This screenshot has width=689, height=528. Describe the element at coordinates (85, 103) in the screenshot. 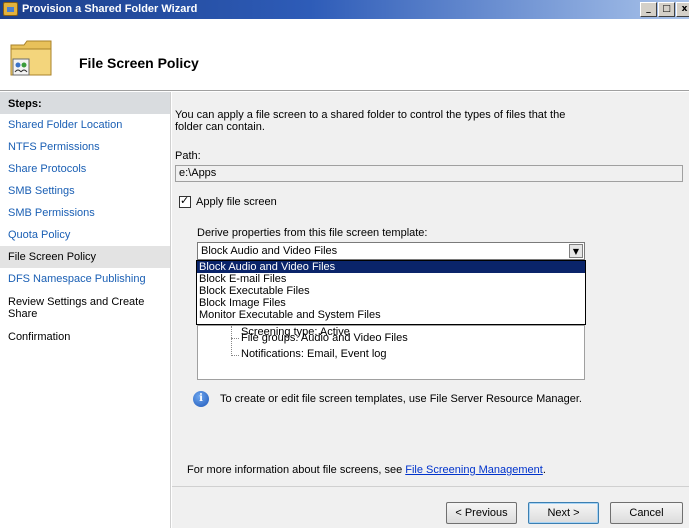

I see `steps-heading: Steps:` at that location.